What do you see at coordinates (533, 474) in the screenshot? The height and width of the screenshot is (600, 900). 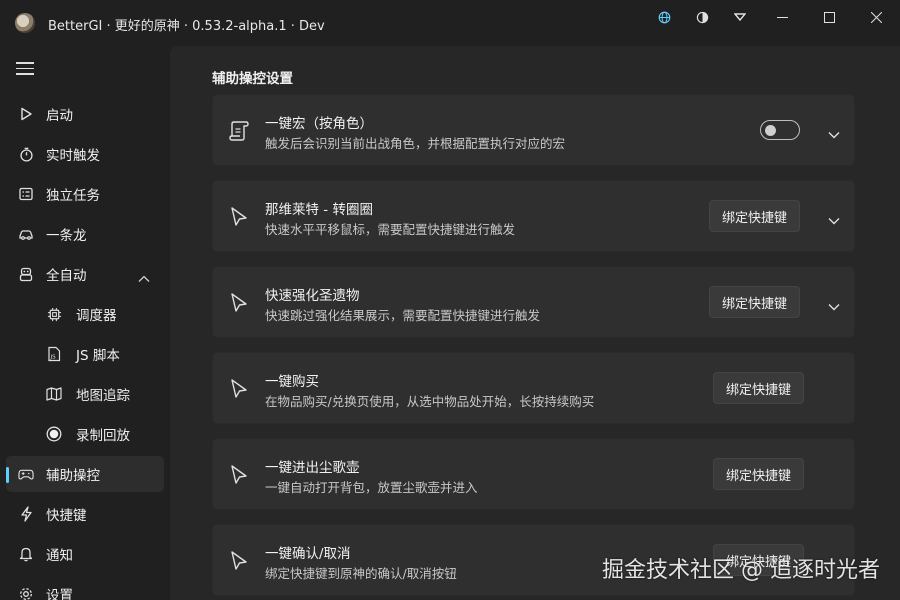 I see `setting-card-teapot: 一键进出尘歌壶 一键自动打开背包，放置尘歌壶并进入 绑定快捷键` at bounding box center [533, 474].